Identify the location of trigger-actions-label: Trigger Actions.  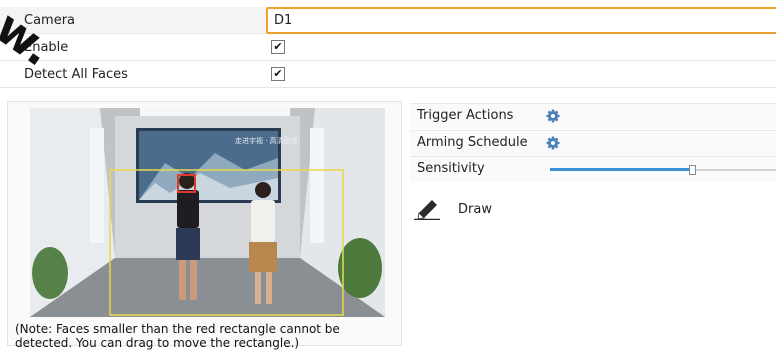
(465, 115).